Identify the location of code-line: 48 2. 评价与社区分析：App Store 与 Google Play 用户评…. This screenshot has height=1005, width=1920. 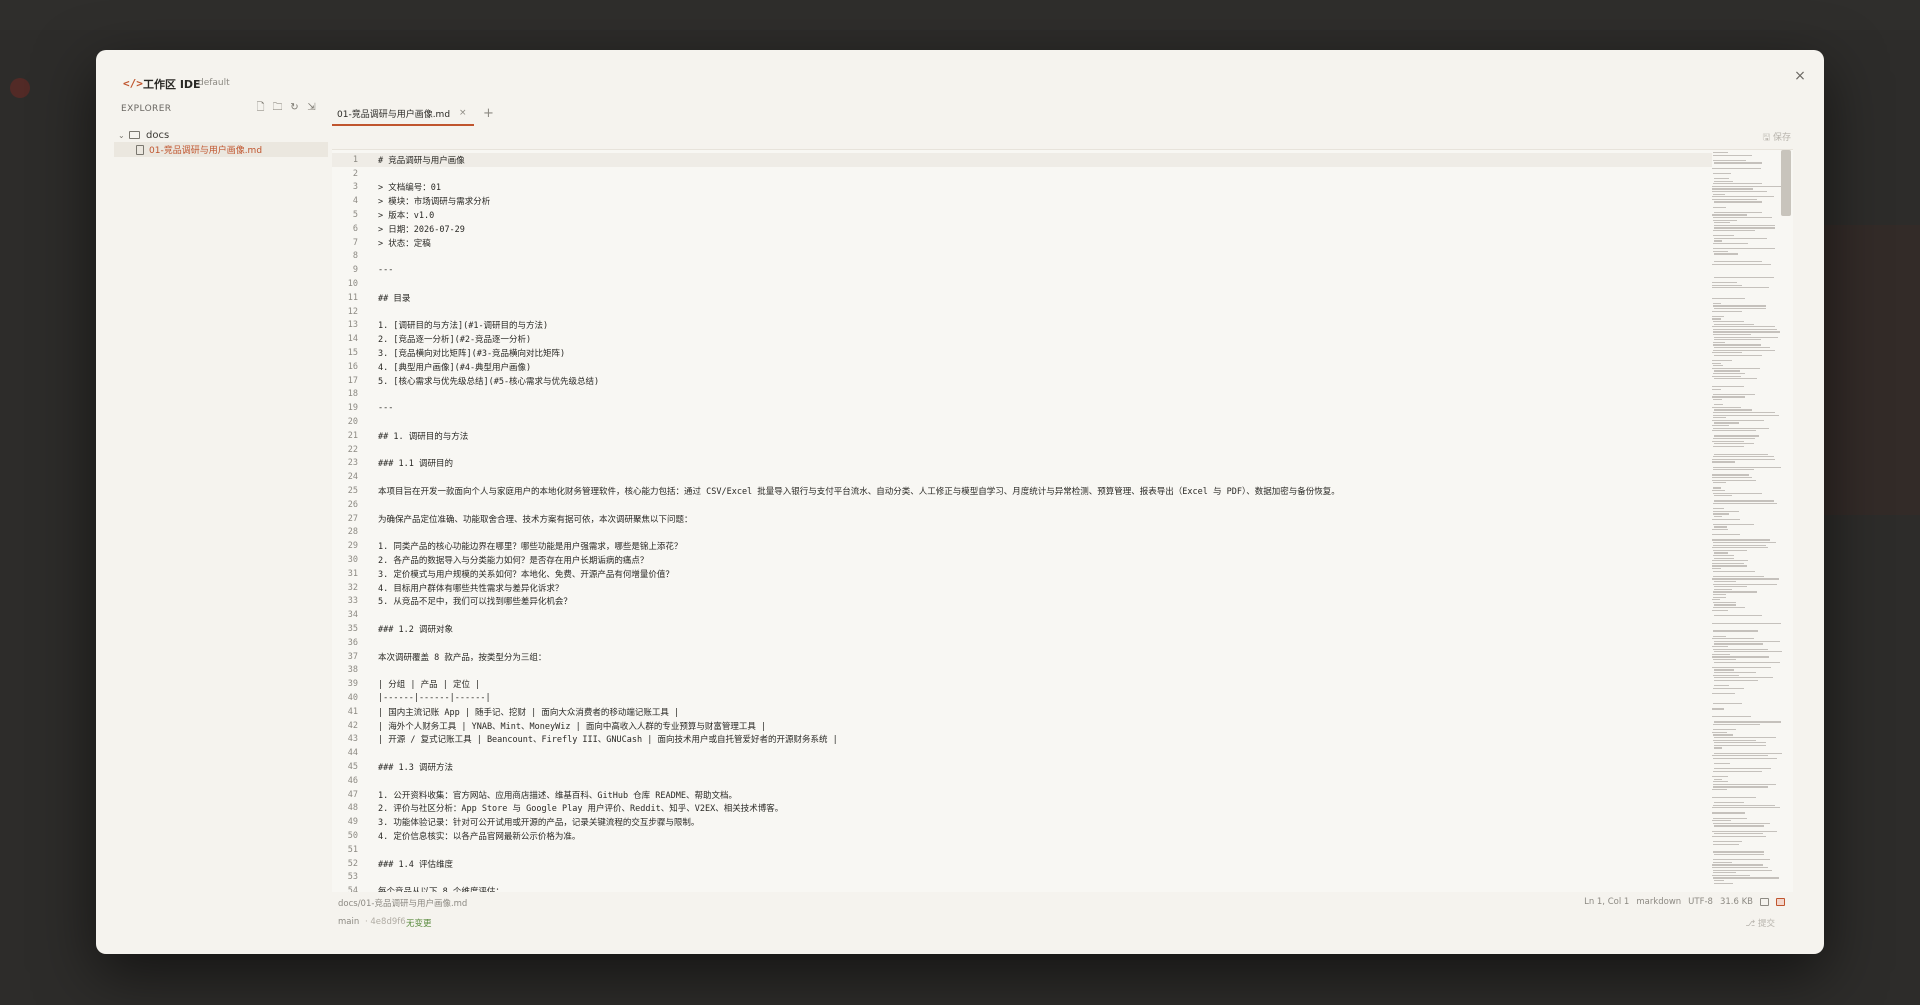
(1022, 809).